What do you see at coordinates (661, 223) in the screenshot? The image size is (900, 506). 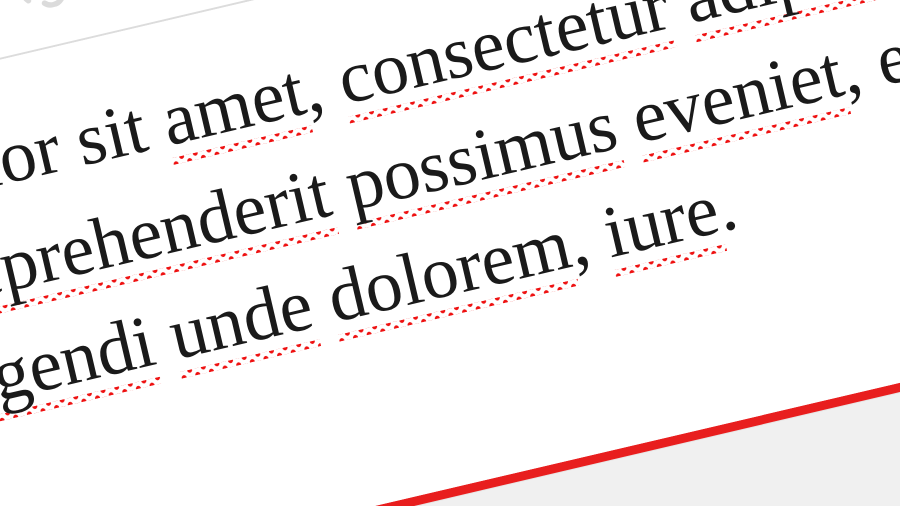 I see `misspelled-word: iure` at bounding box center [661, 223].